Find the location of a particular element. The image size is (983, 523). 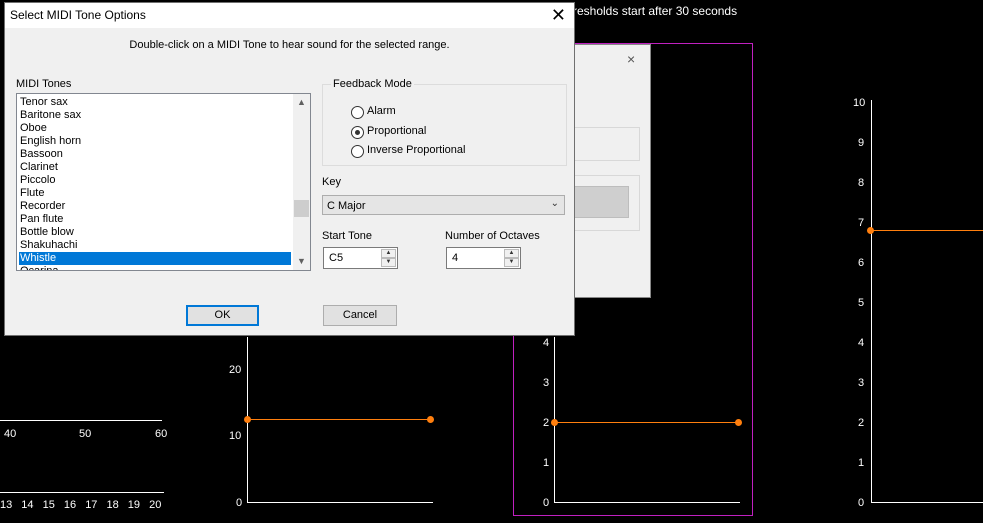

list-item: Pan flute is located at coordinates (155, 219).